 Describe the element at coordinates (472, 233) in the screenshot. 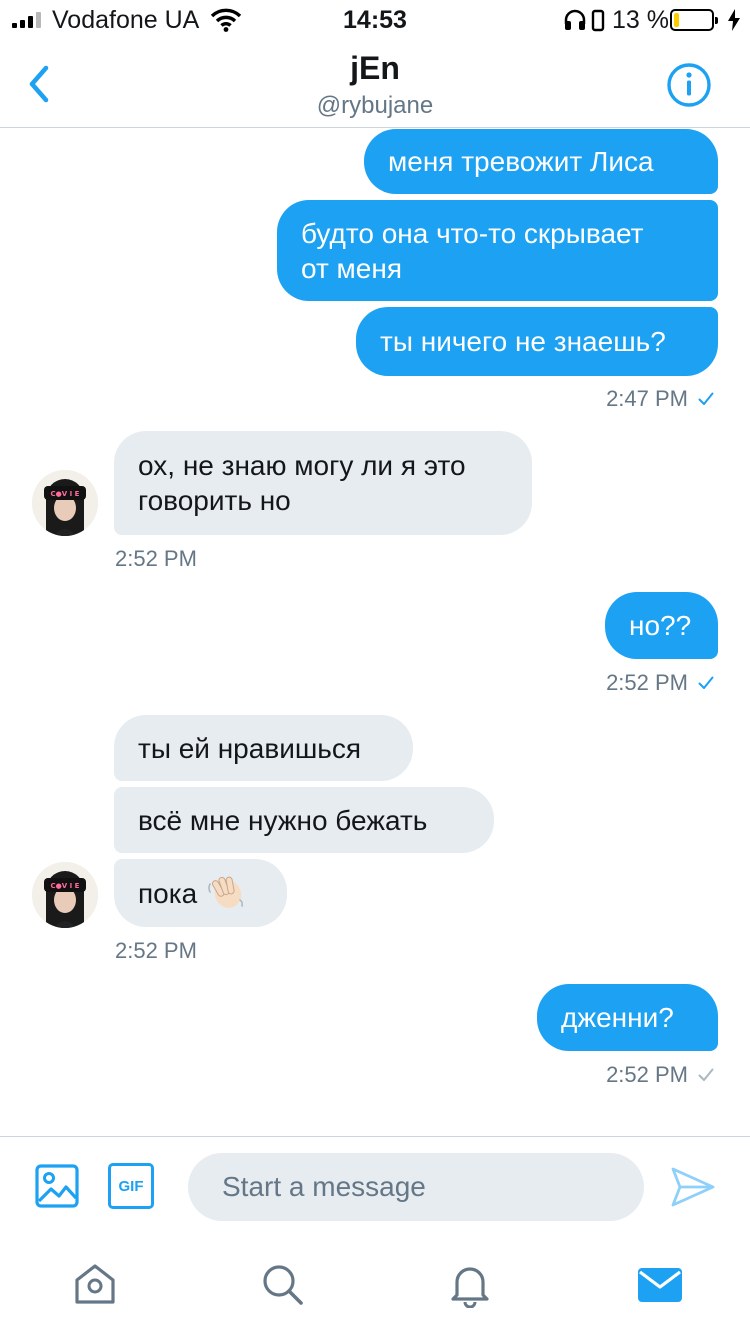

I see `message-text-line: будто она что-то скрывает` at that location.